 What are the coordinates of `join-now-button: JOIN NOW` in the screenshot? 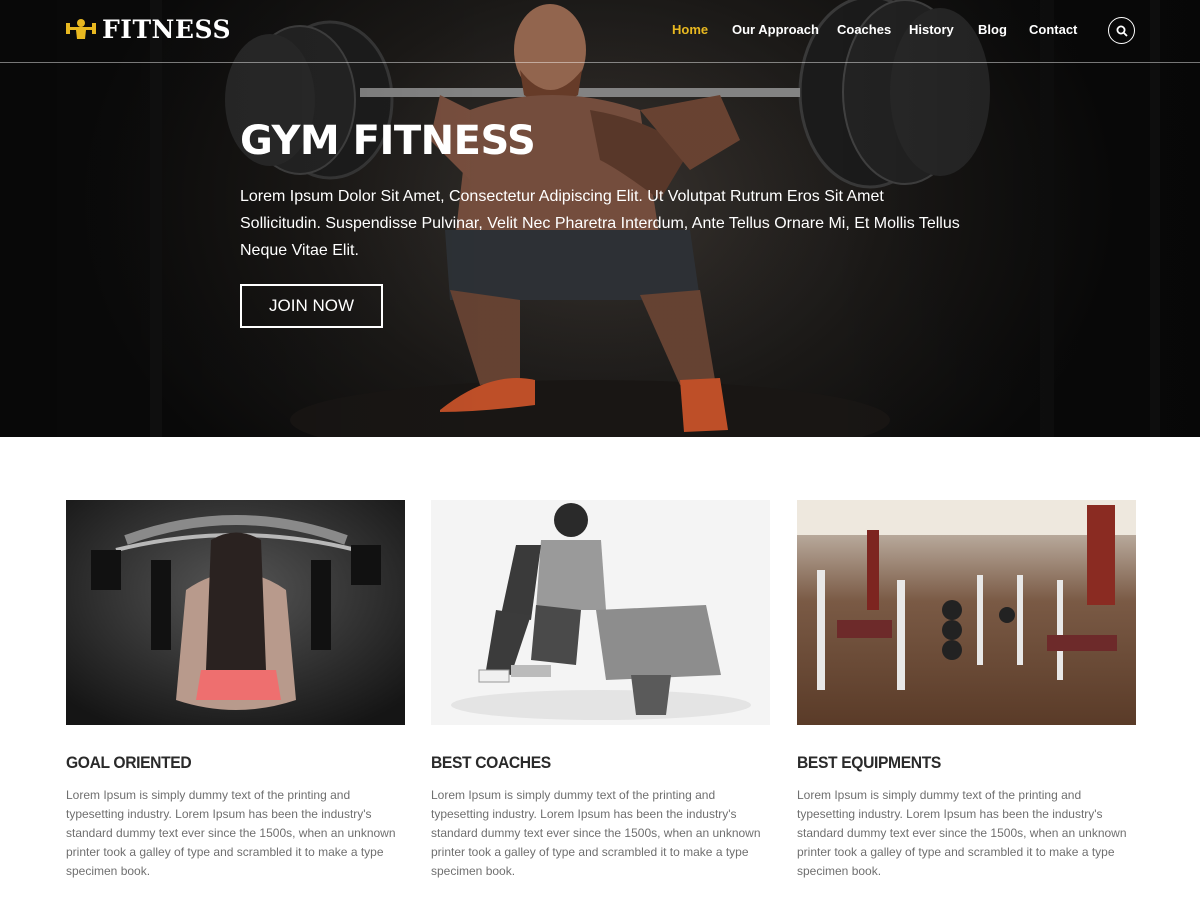 It's located at (311, 306).